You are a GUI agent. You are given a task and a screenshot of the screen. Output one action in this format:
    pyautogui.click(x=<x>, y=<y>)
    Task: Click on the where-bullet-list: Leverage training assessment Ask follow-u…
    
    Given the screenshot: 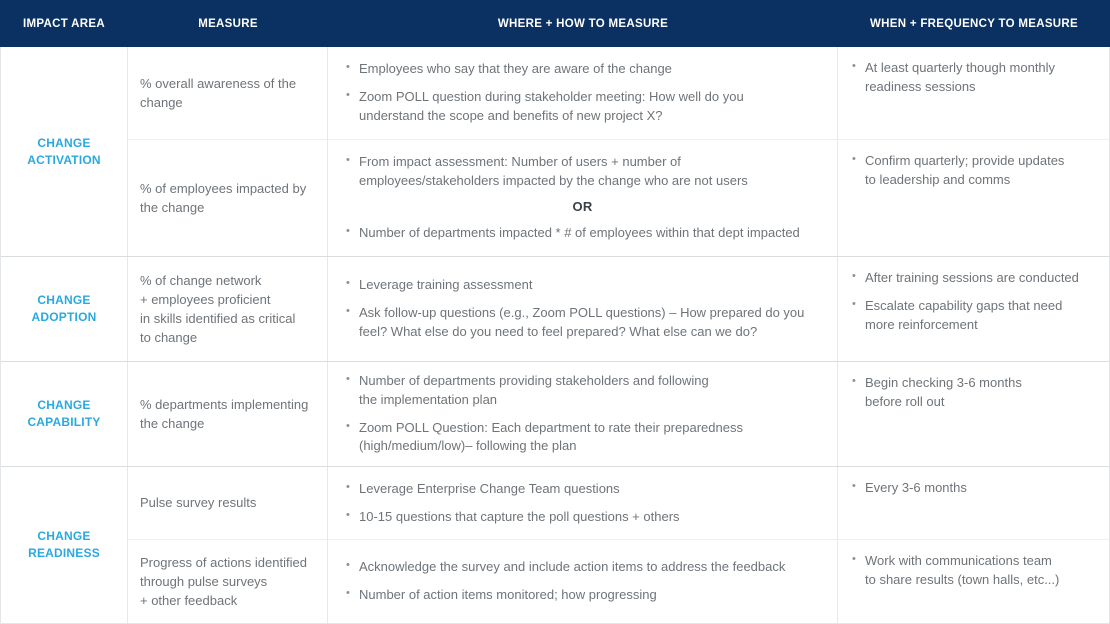 What is the action you would take?
    pyautogui.click(x=582, y=308)
    